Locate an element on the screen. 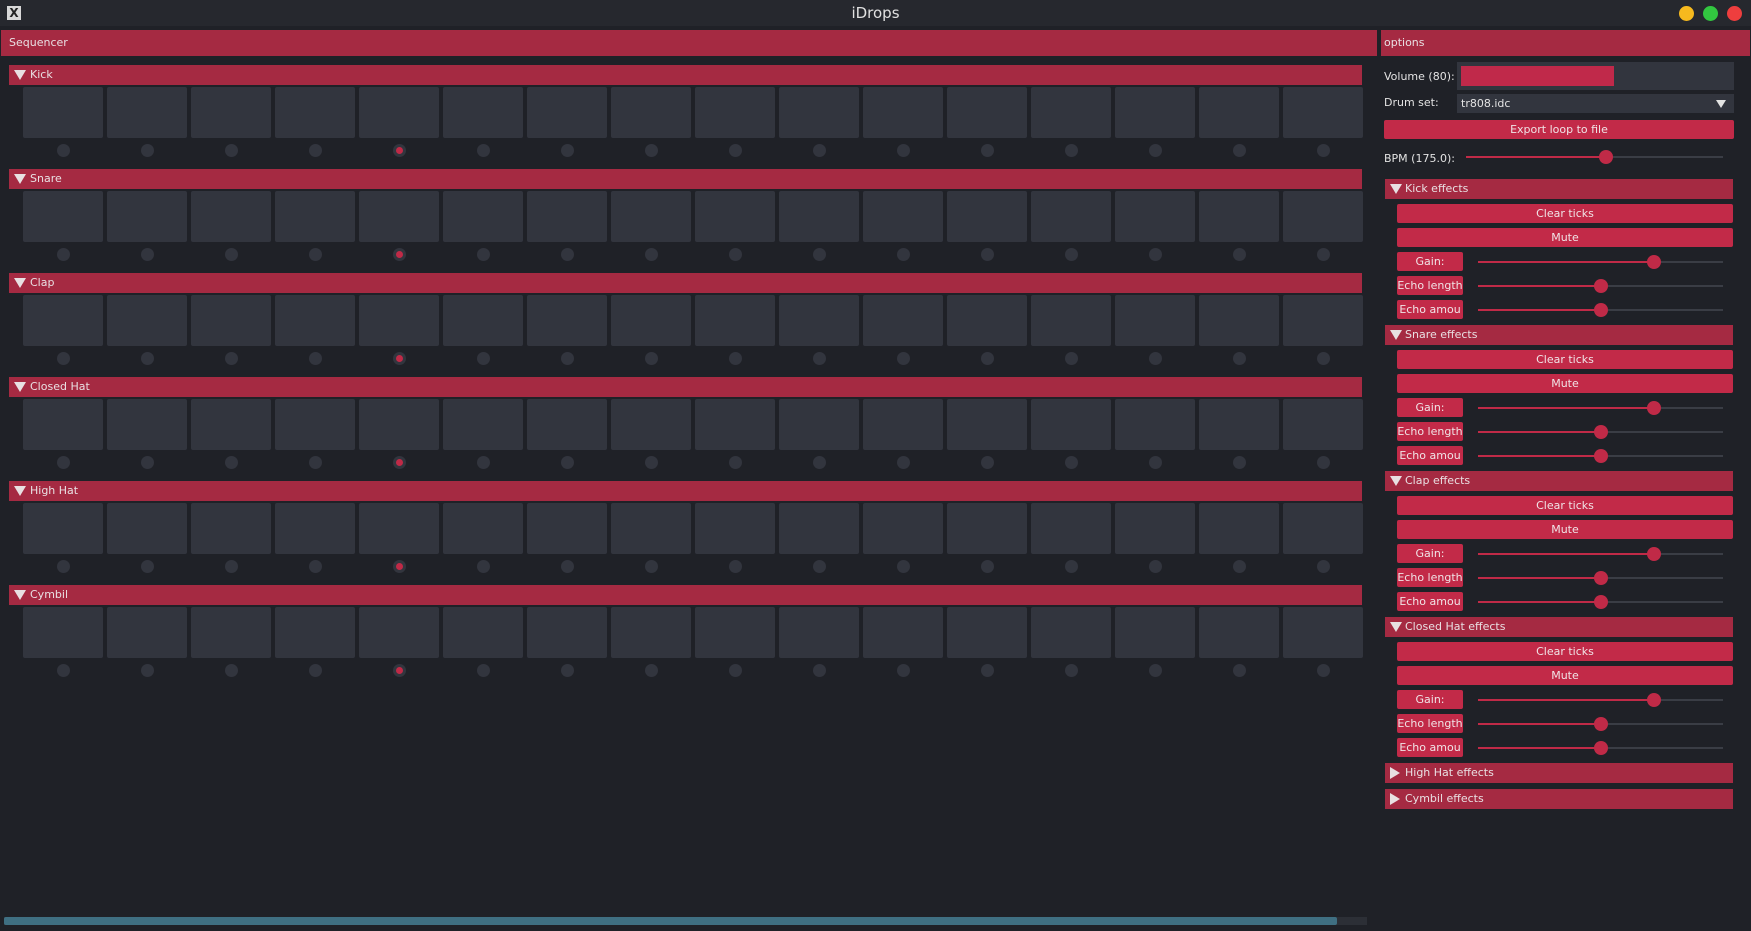 The height and width of the screenshot is (931, 1751). effects-section-header: Kick effects is located at coordinates (1559, 189).